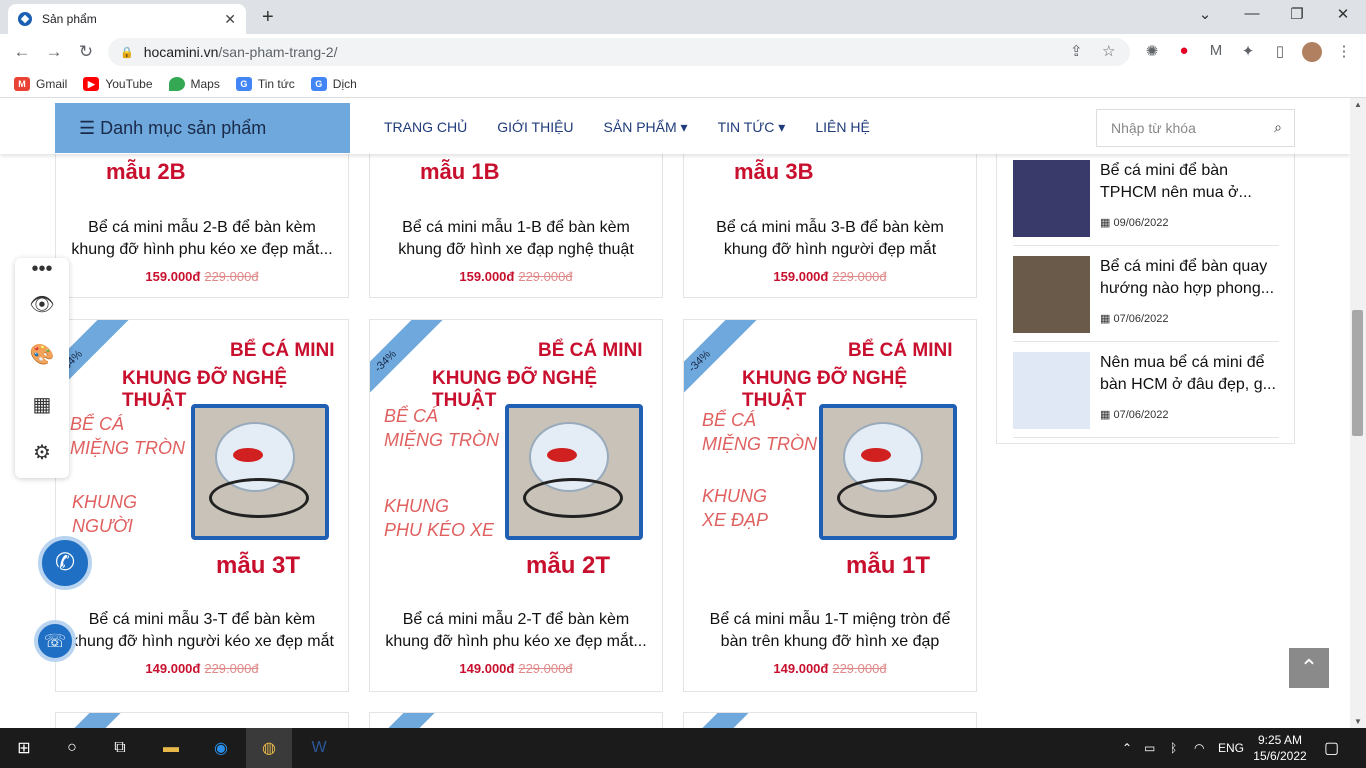 Image resolution: width=1366 pixels, height=768 pixels. Describe the element at coordinates (683, 84) in the screenshot. I see `bookmarks-bar: M Gmail ▶ YouTube Maps G Tin tức G Dịch` at that location.